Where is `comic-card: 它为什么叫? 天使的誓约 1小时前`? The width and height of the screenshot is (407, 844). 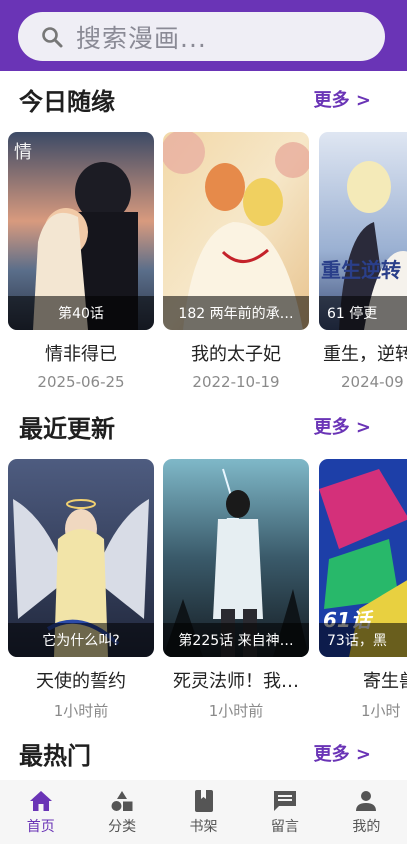
comic-card: 它为什么叫? 天使的誓约 1小时前 is located at coordinates (81, 590).